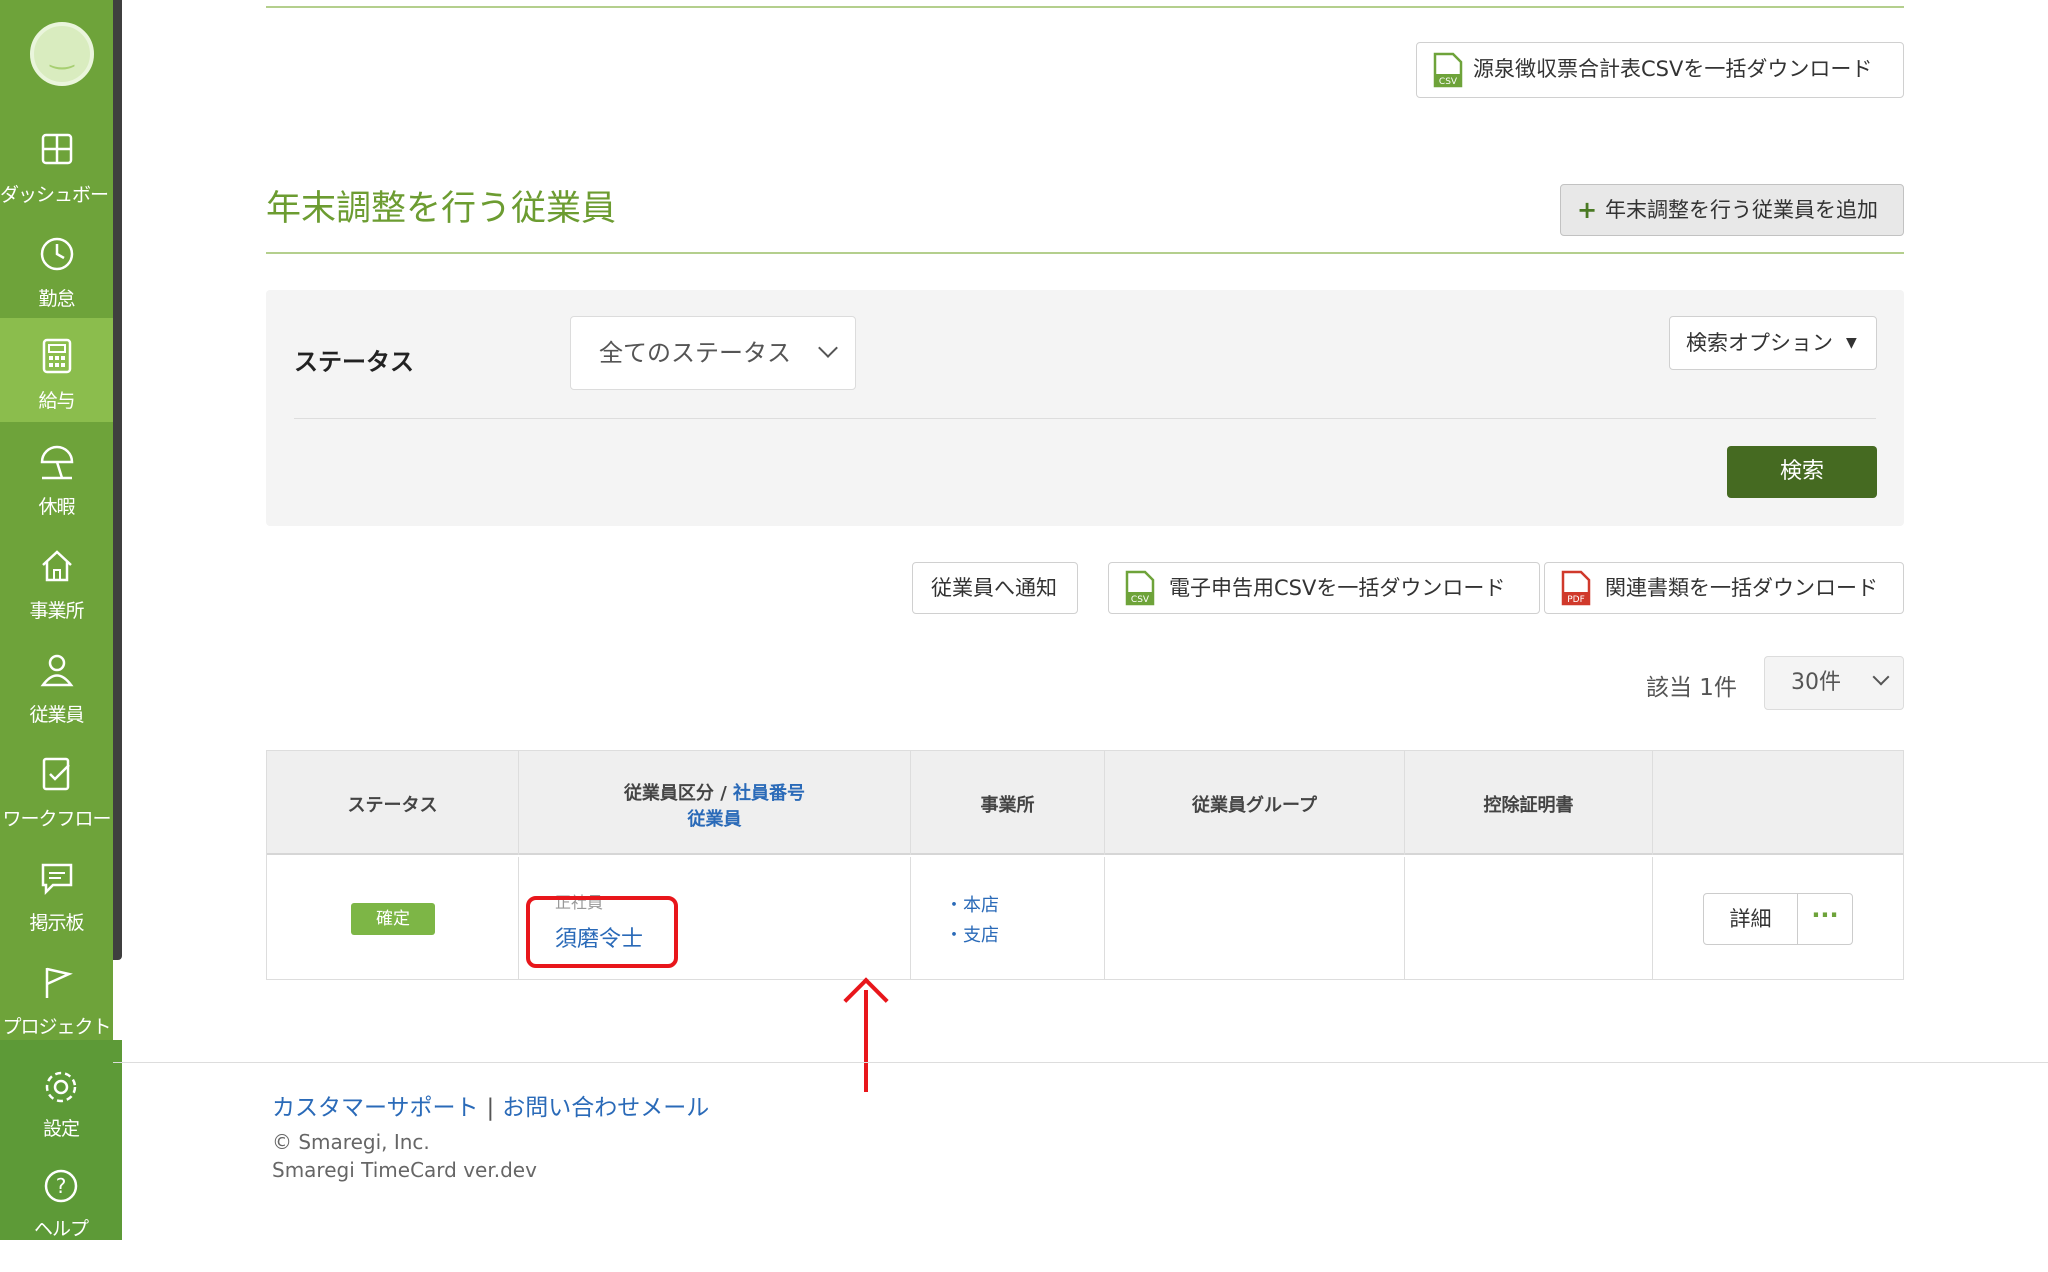  What do you see at coordinates (1085, 408) in the screenshot?
I see `search-panel: ステータス 全てのステータス 検索オプション ▼ 検索` at bounding box center [1085, 408].